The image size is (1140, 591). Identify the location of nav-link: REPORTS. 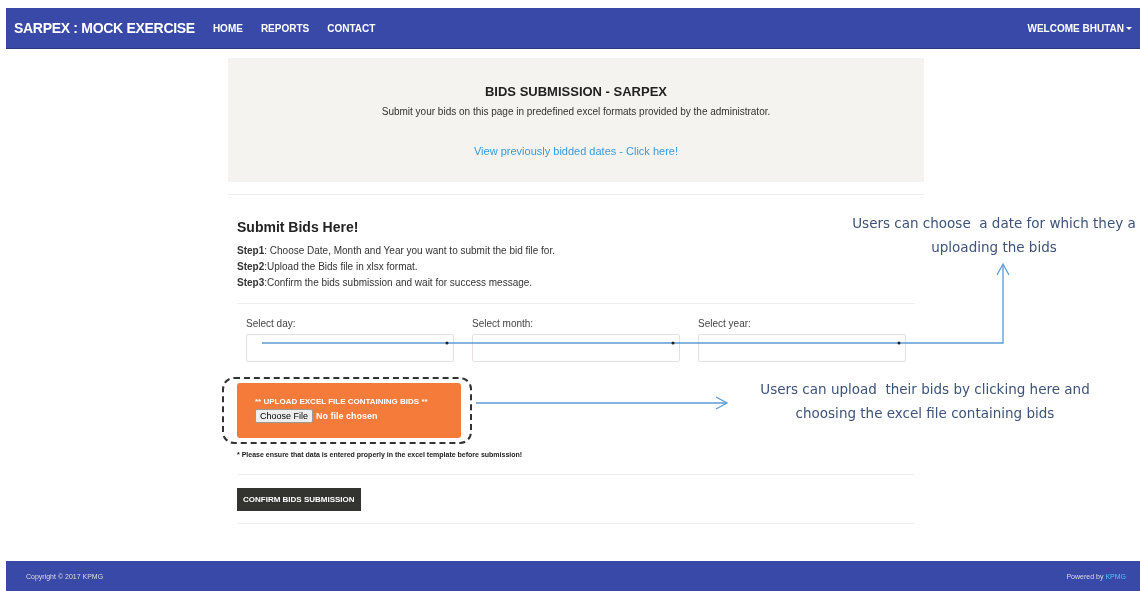
(285, 28).